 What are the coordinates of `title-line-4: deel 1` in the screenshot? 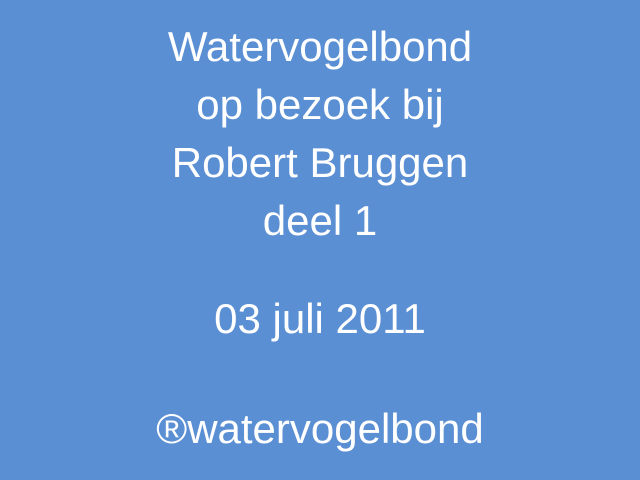 It's located at (320, 220).